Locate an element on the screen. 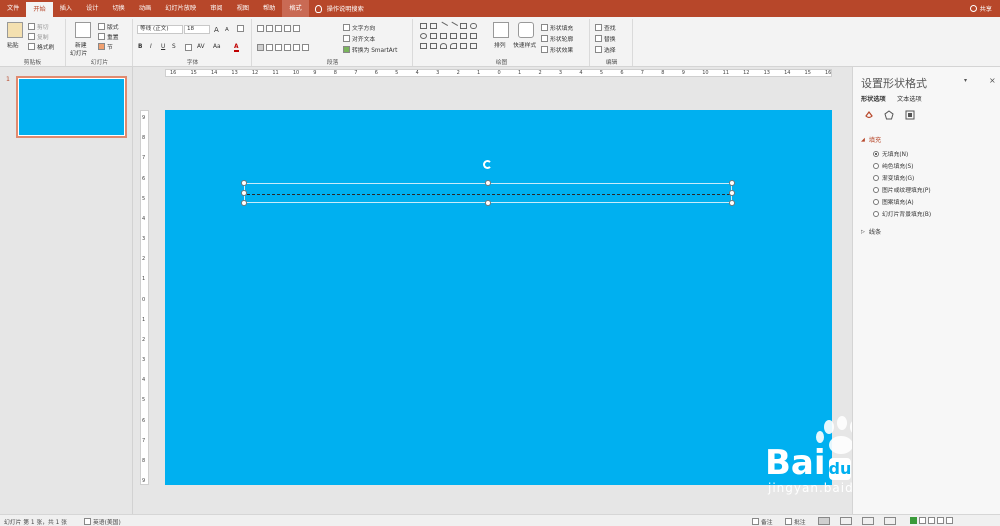  format-painter-button: 格式刷 is located at coordinates (41, 46).